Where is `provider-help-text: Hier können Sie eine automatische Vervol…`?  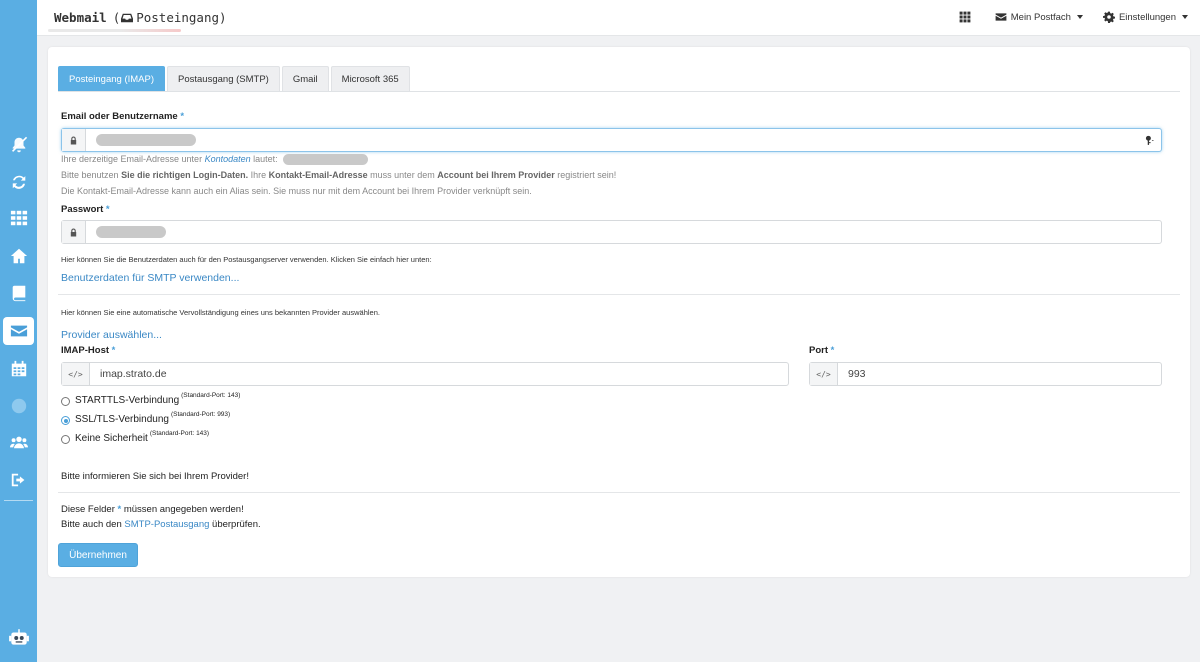
provider-help-text: Hier können Sie eine automatische Vervol… is located at coordinates (220, 312).